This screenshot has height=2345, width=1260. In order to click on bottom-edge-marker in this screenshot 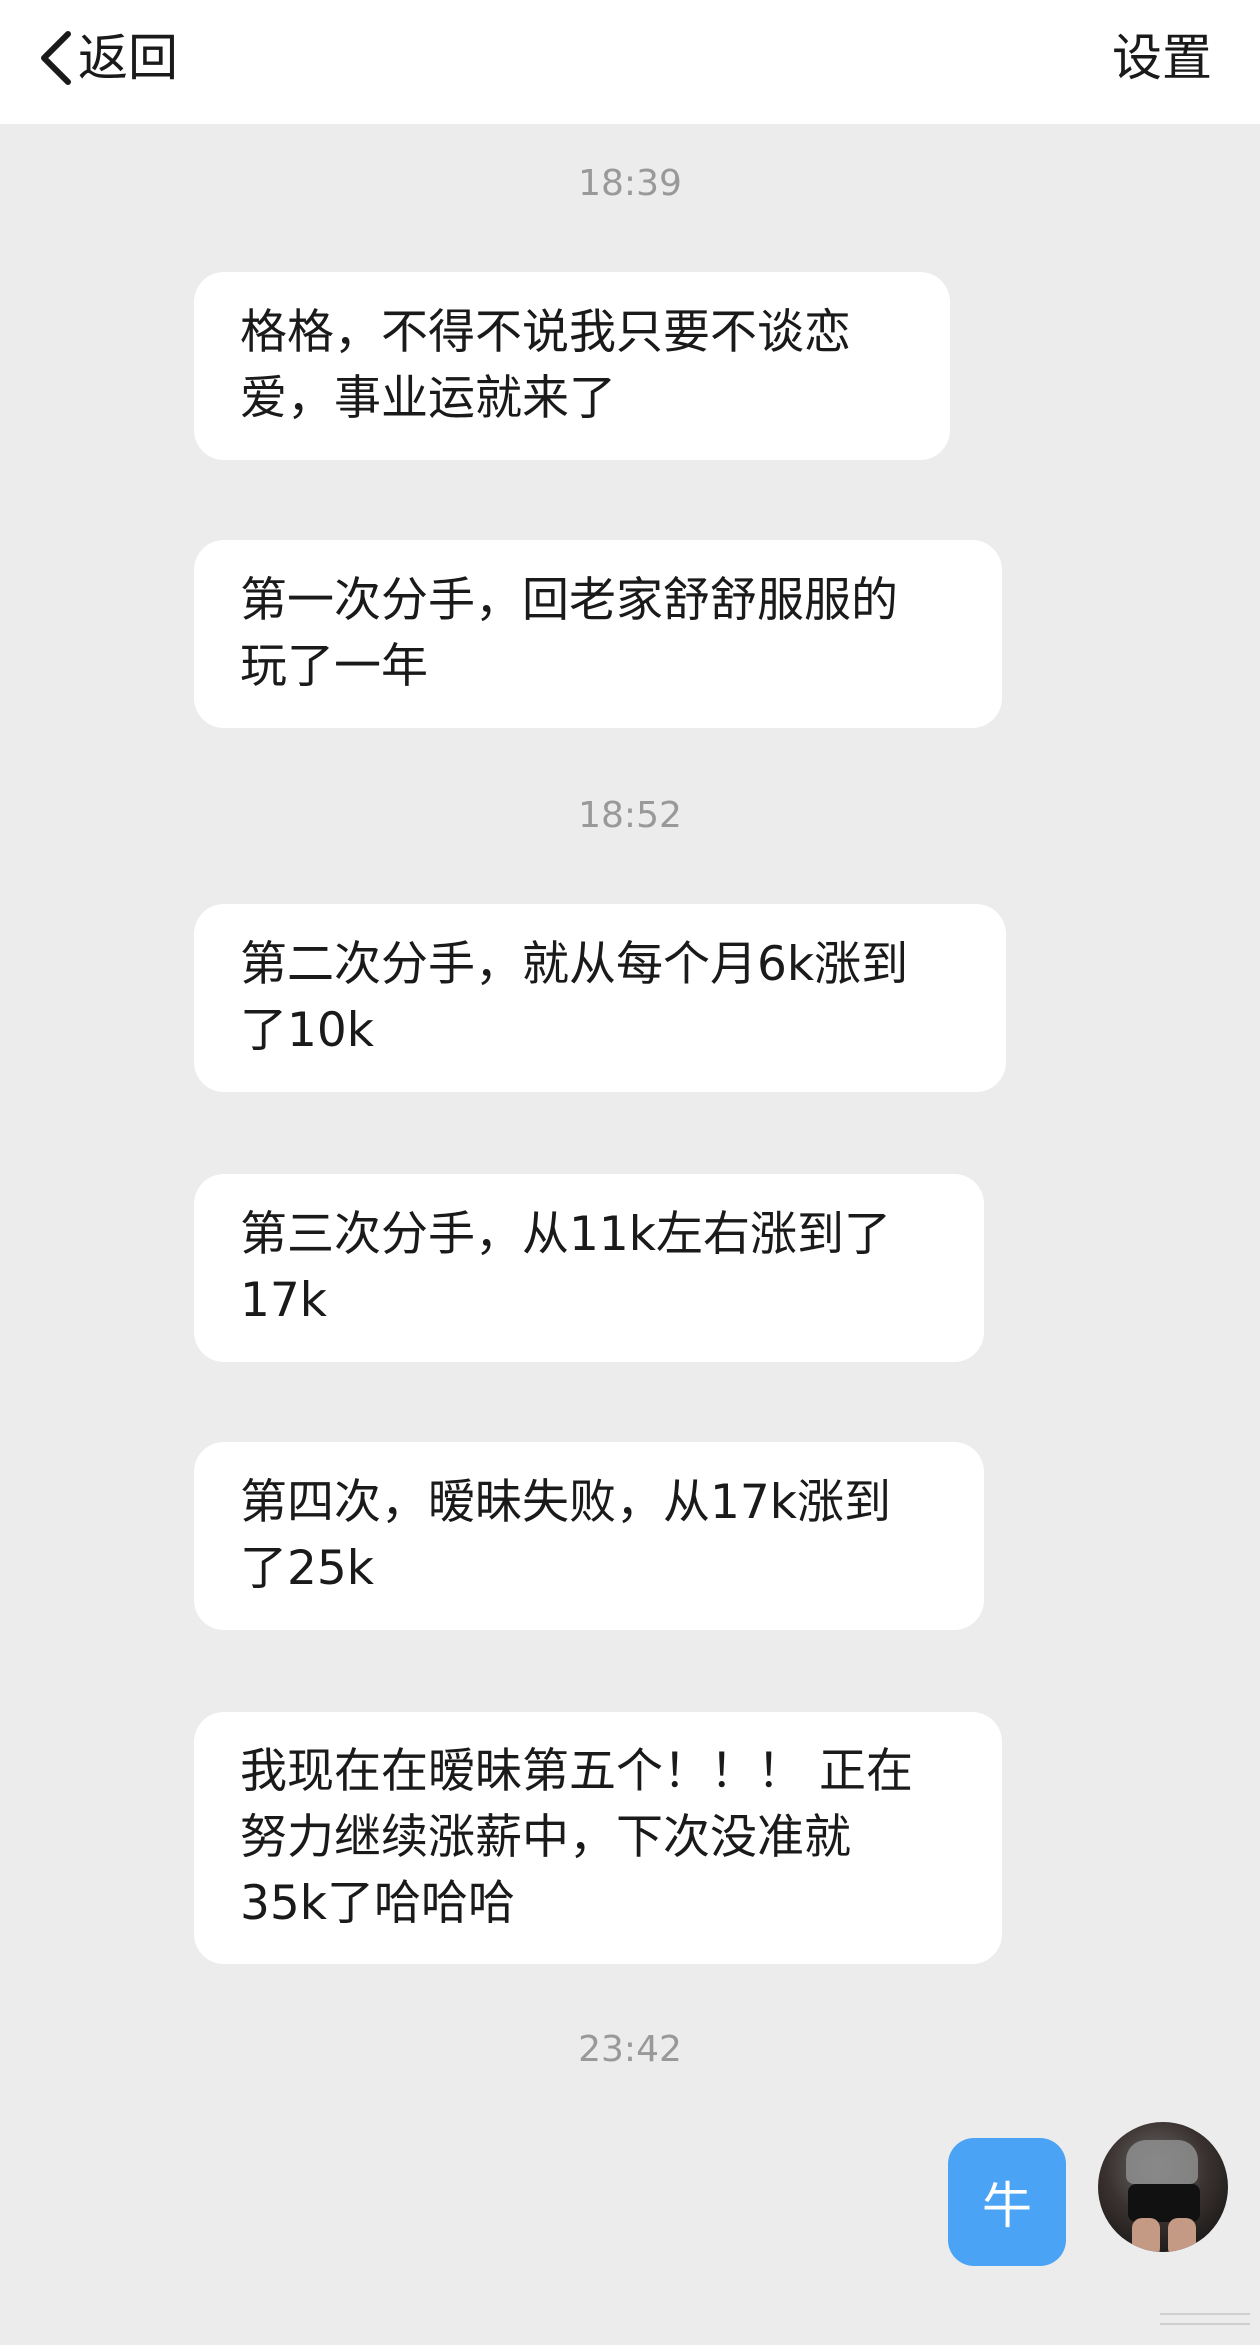, I will do `click(1205, 2319)`.